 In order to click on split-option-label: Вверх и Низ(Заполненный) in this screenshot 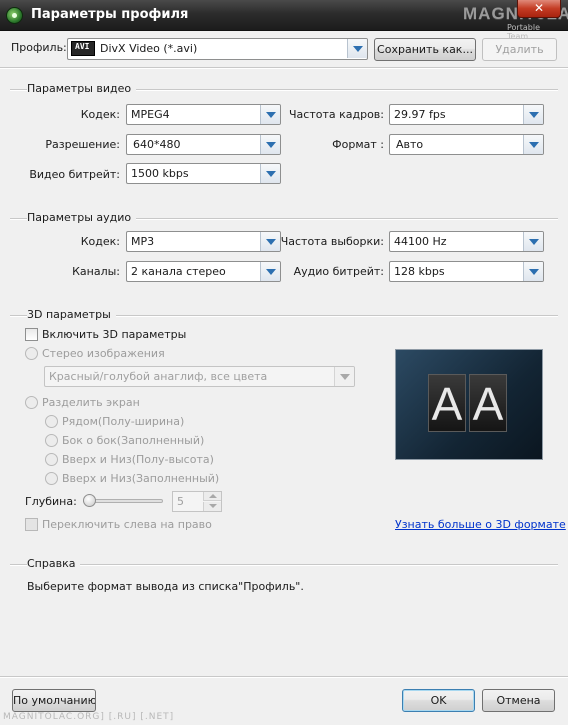, I will do `click(141, 478)`.